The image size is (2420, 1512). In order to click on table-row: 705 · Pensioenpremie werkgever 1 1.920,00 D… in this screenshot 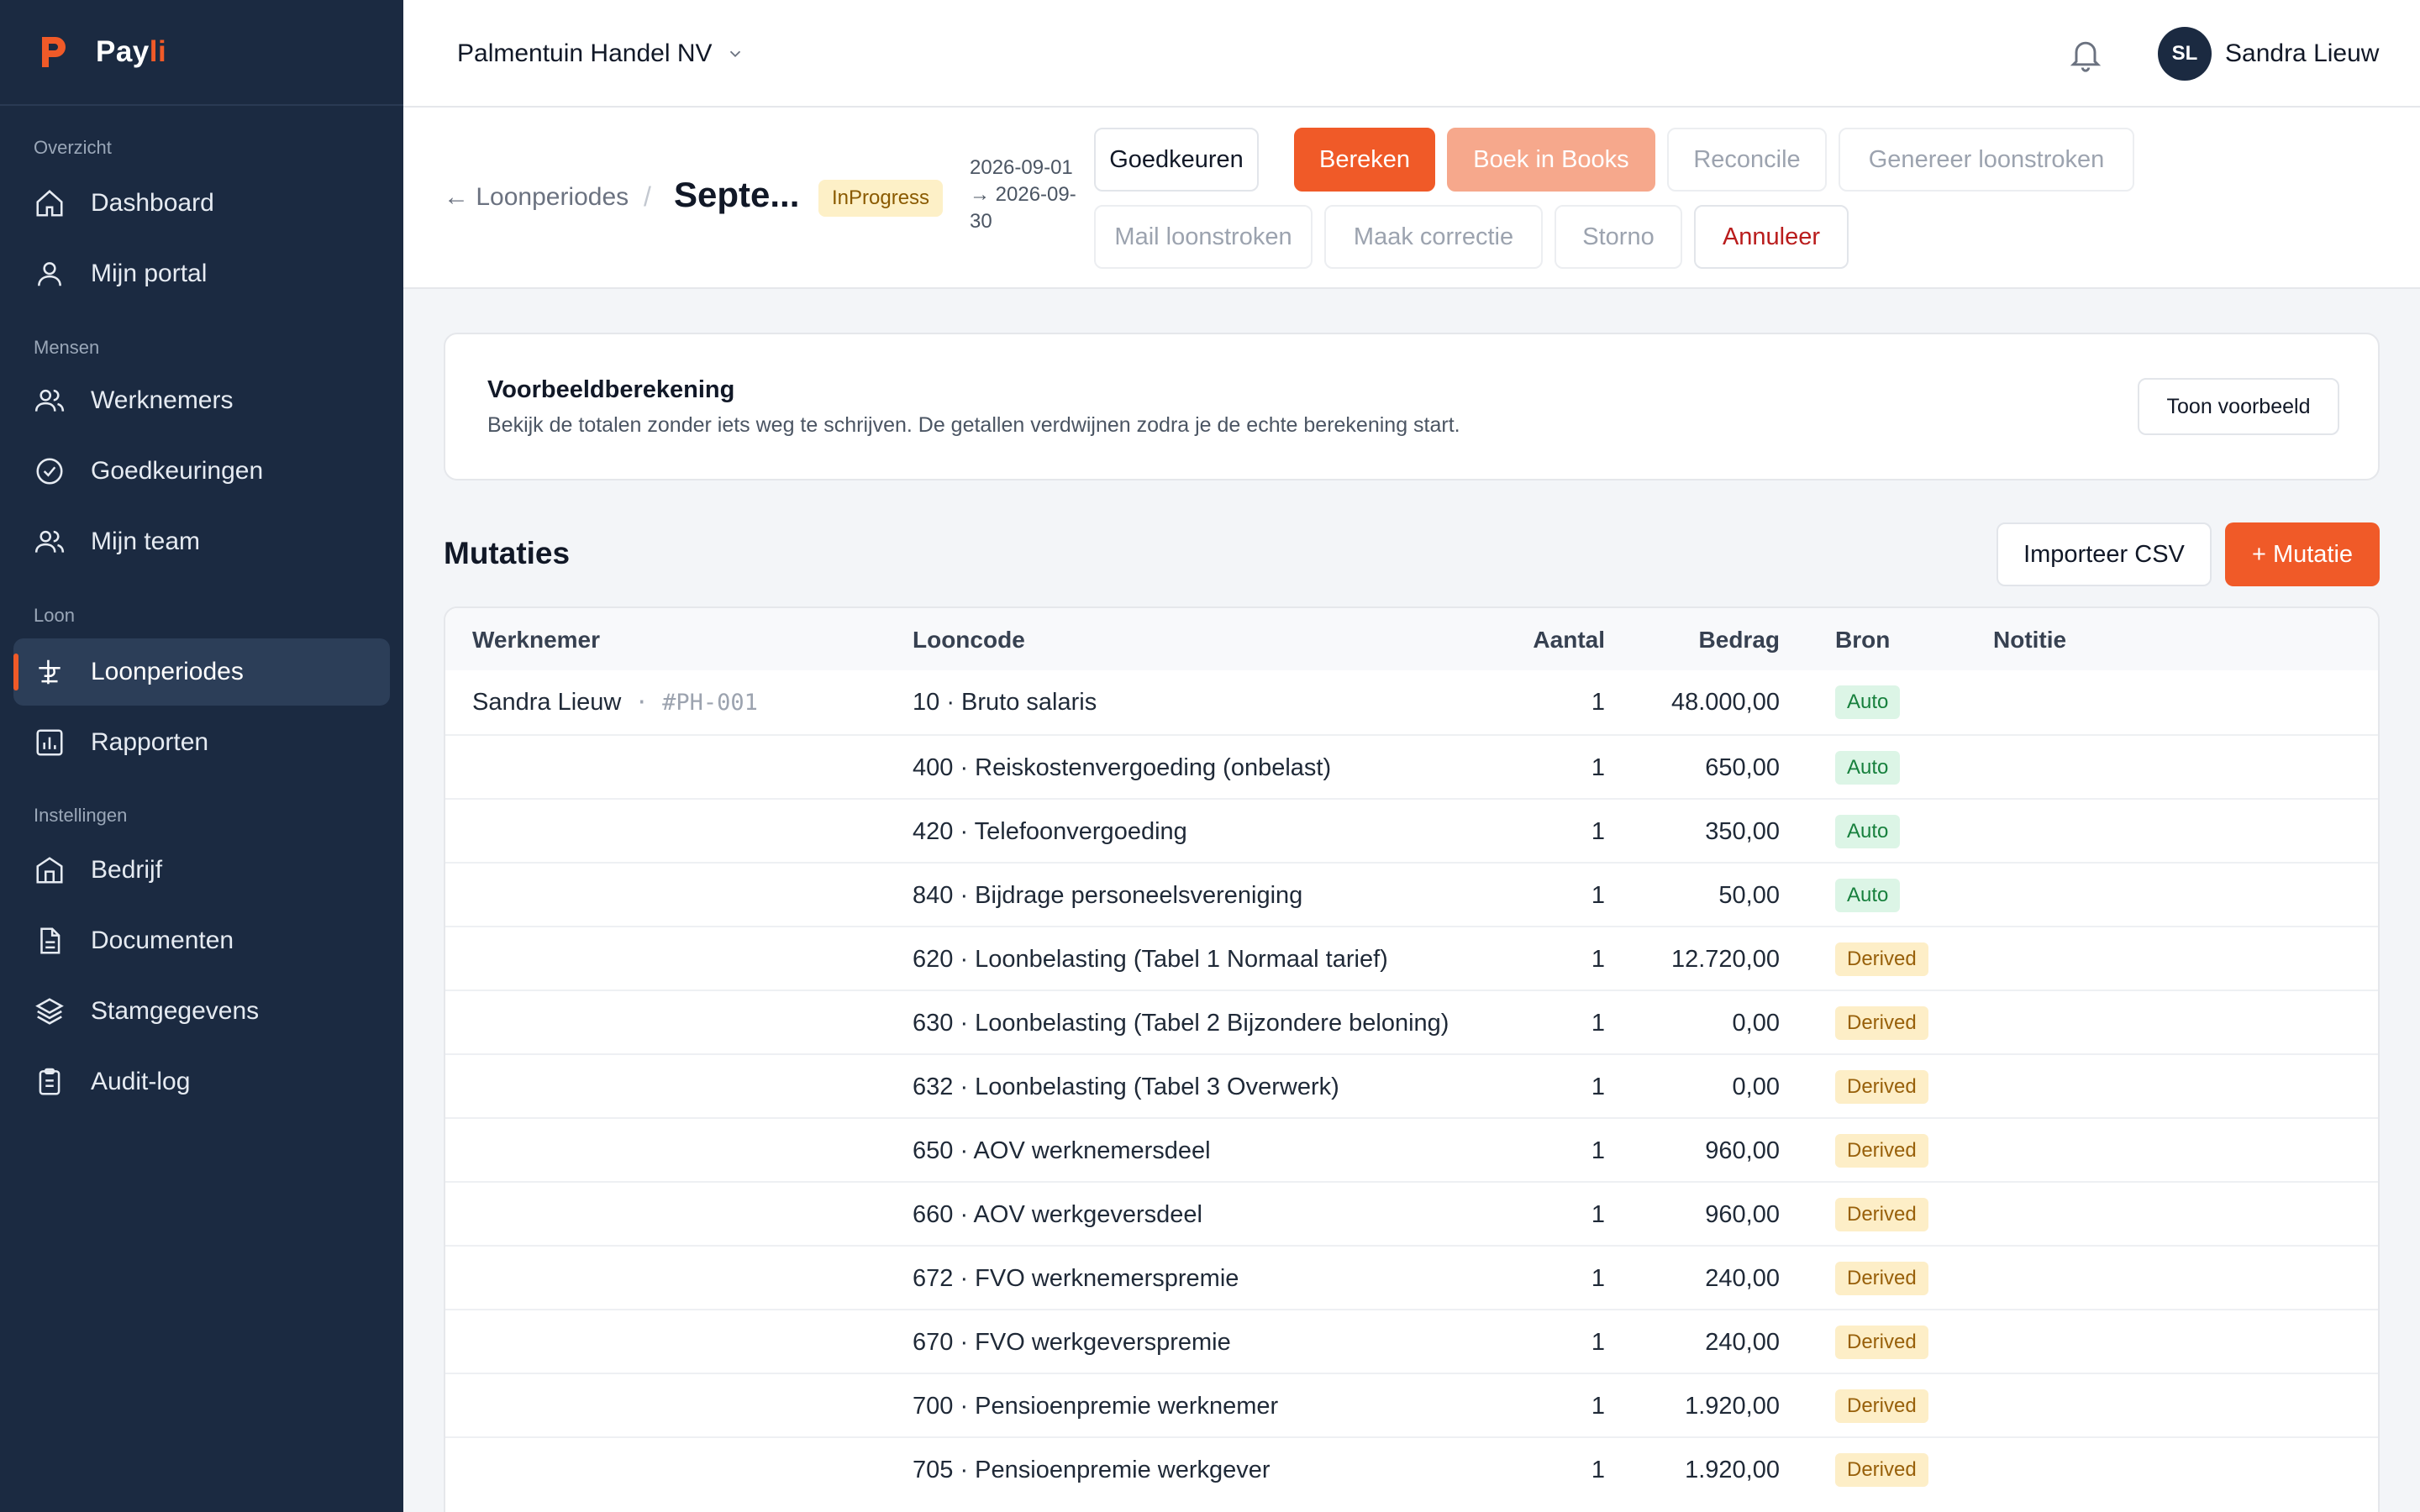, I will do `click(1411, 1468)`.